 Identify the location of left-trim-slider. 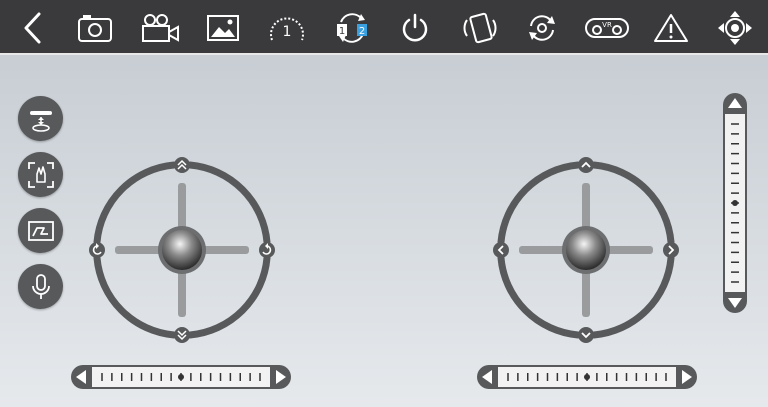
(181, 377).